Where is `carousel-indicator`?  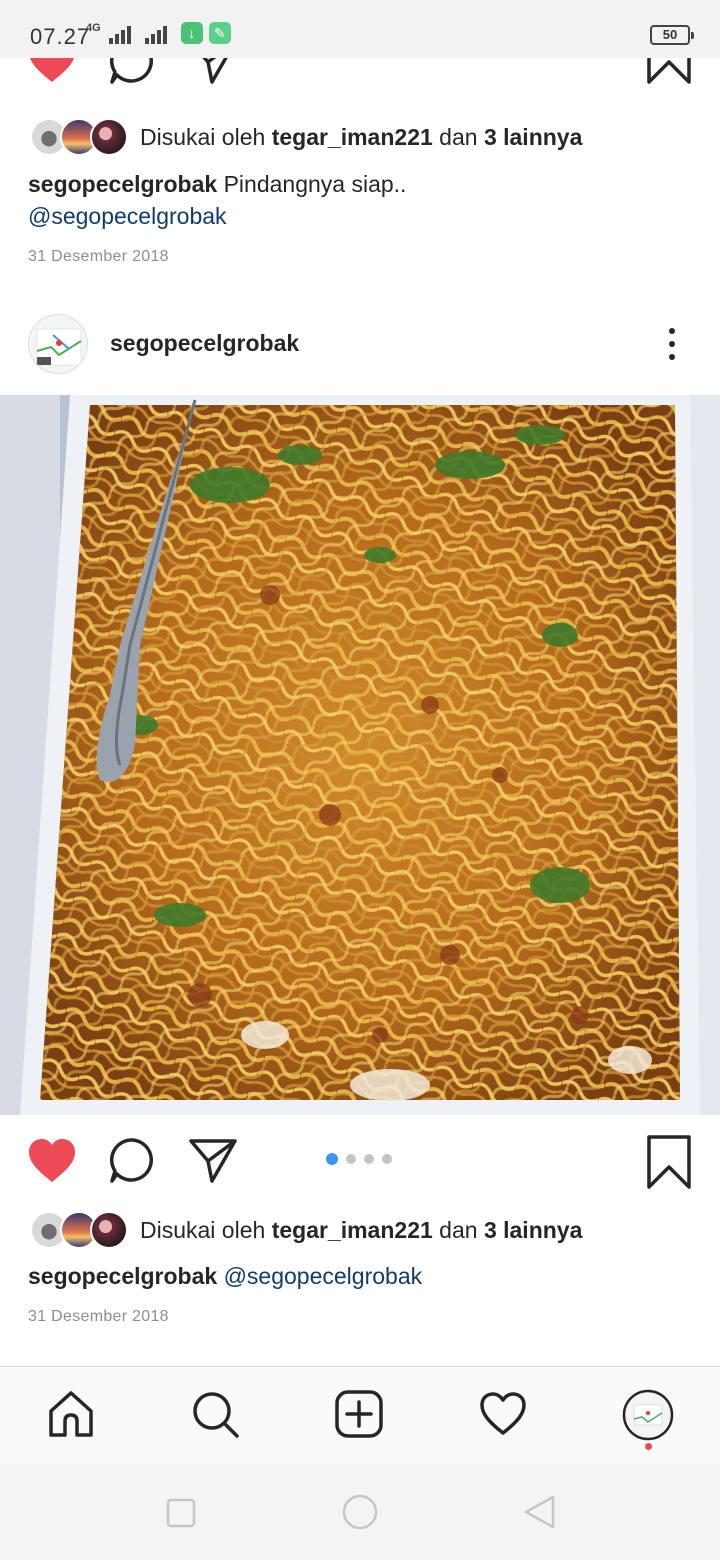
carousel-indicator is located at coordinates (359, 1159).